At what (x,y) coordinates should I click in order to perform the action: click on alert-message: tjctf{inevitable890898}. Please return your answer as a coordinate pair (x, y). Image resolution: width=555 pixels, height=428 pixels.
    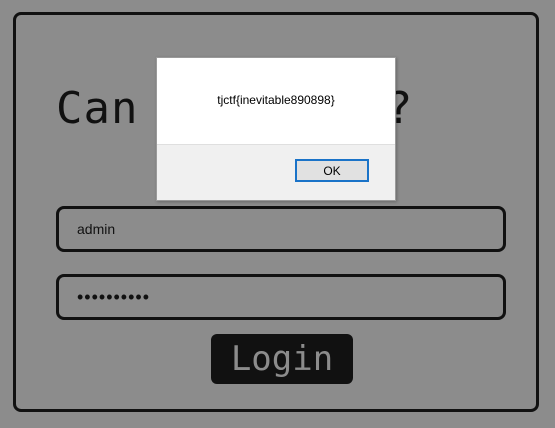
    Looking at the image, I should click on (276, 100).